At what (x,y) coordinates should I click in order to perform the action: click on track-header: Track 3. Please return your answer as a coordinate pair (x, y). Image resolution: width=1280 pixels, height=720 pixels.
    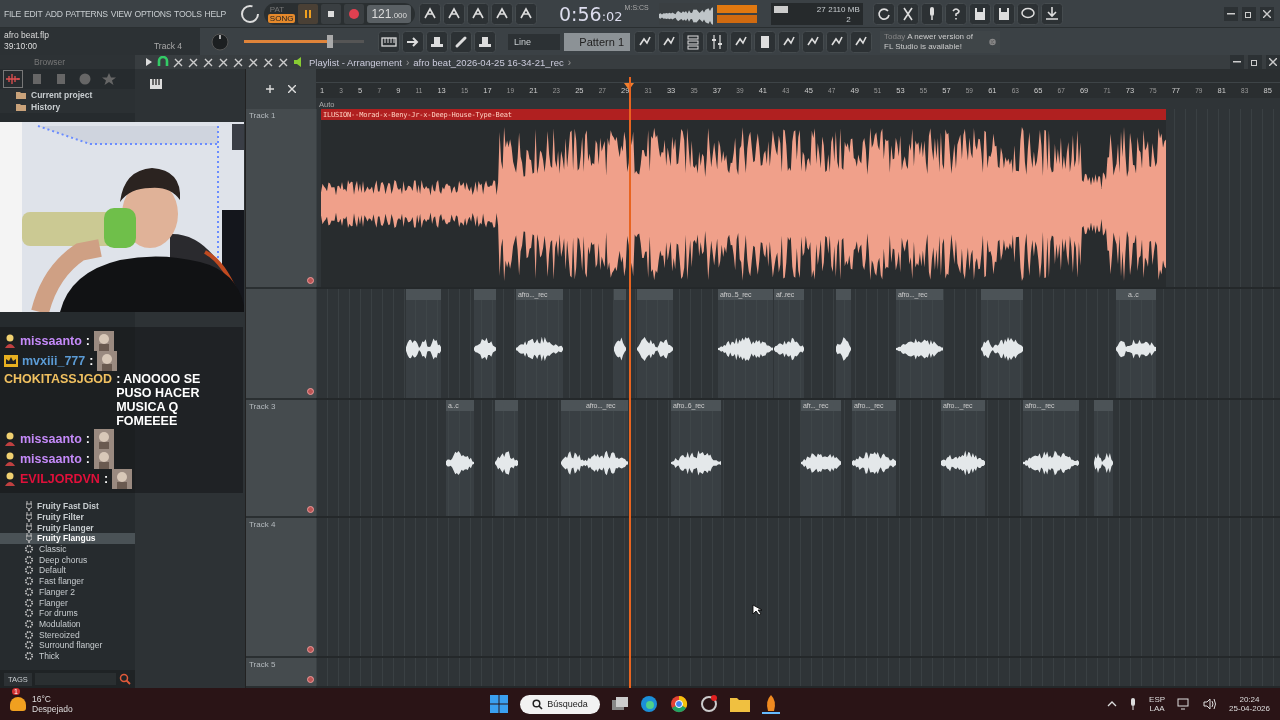
    Looking at the image, I should click on (281, 459).